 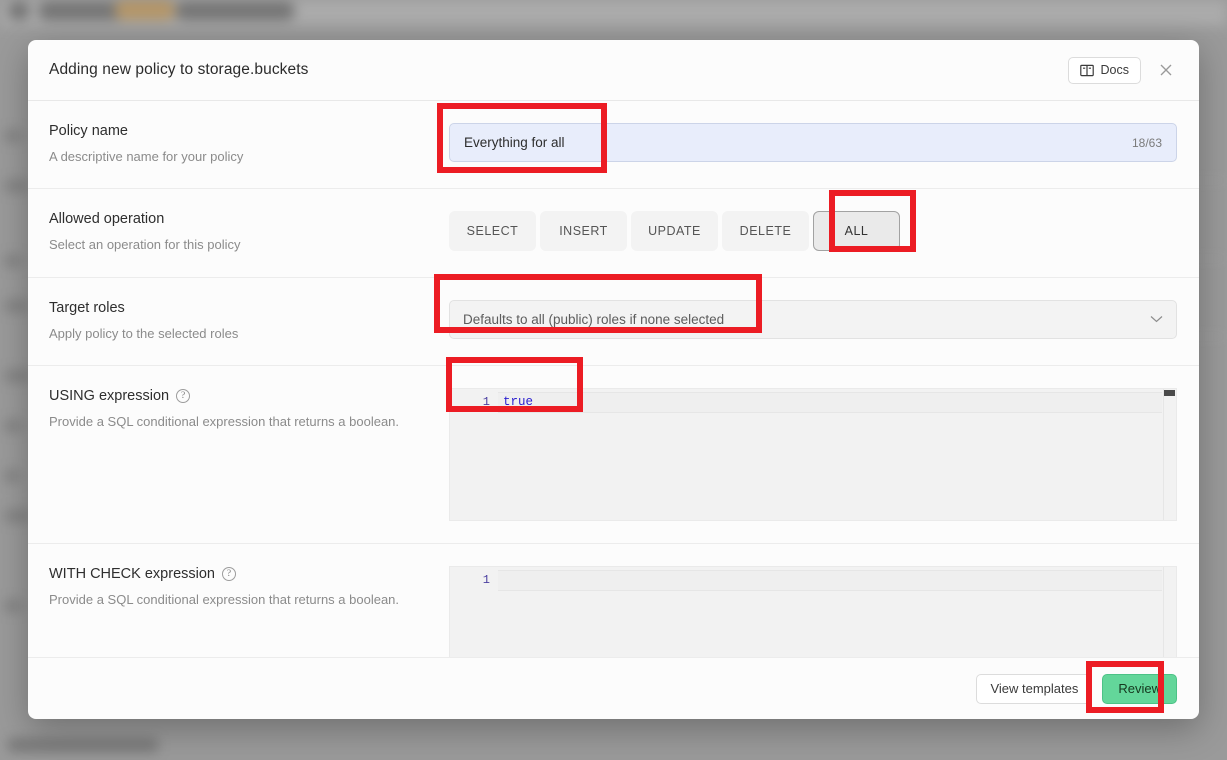 What do you see at coordinates (1169, 393) in the screenshot?
I see `editor-scrollbar-thumb` at bounding box center [1169, 393].